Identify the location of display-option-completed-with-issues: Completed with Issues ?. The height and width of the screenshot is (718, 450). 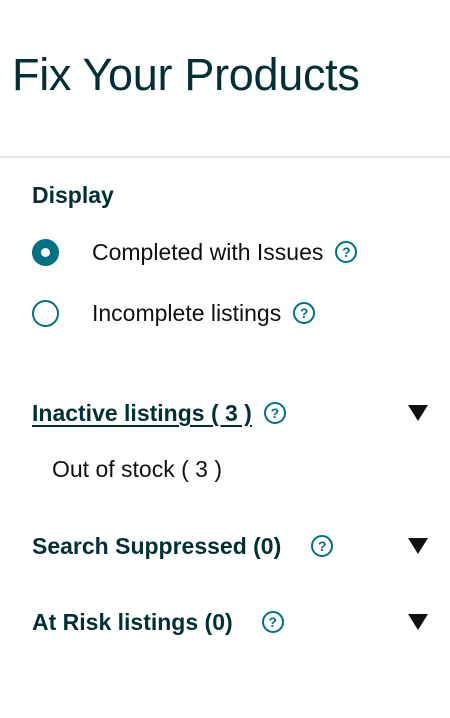
(195, 252).